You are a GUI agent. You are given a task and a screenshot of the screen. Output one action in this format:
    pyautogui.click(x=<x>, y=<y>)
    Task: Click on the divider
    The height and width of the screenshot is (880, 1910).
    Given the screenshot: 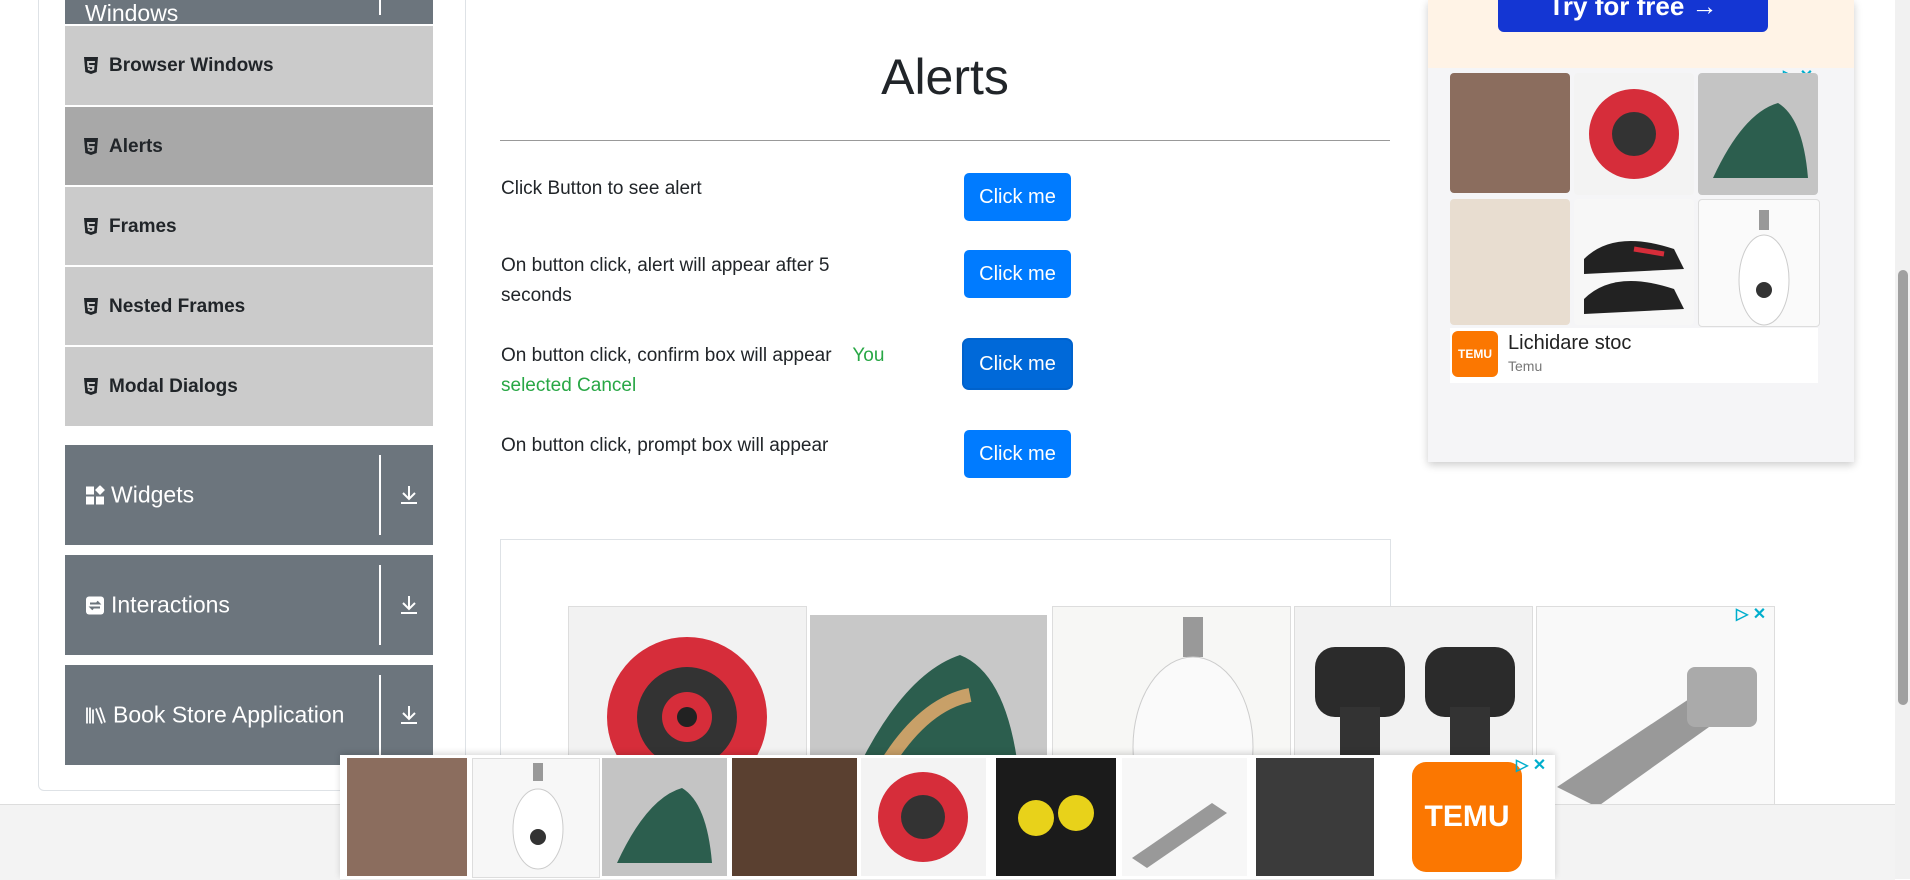 What is the action you would take?
    pyautogui.click(x=945, y=140)
    